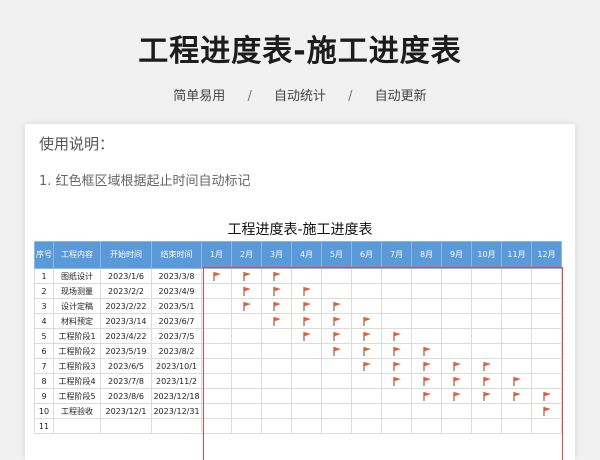 This screenshot has width=600, height=460. Describe the element at coordinates (126, 321) in the screenshot. I see `cell-start: 2023/3/14` at that location.